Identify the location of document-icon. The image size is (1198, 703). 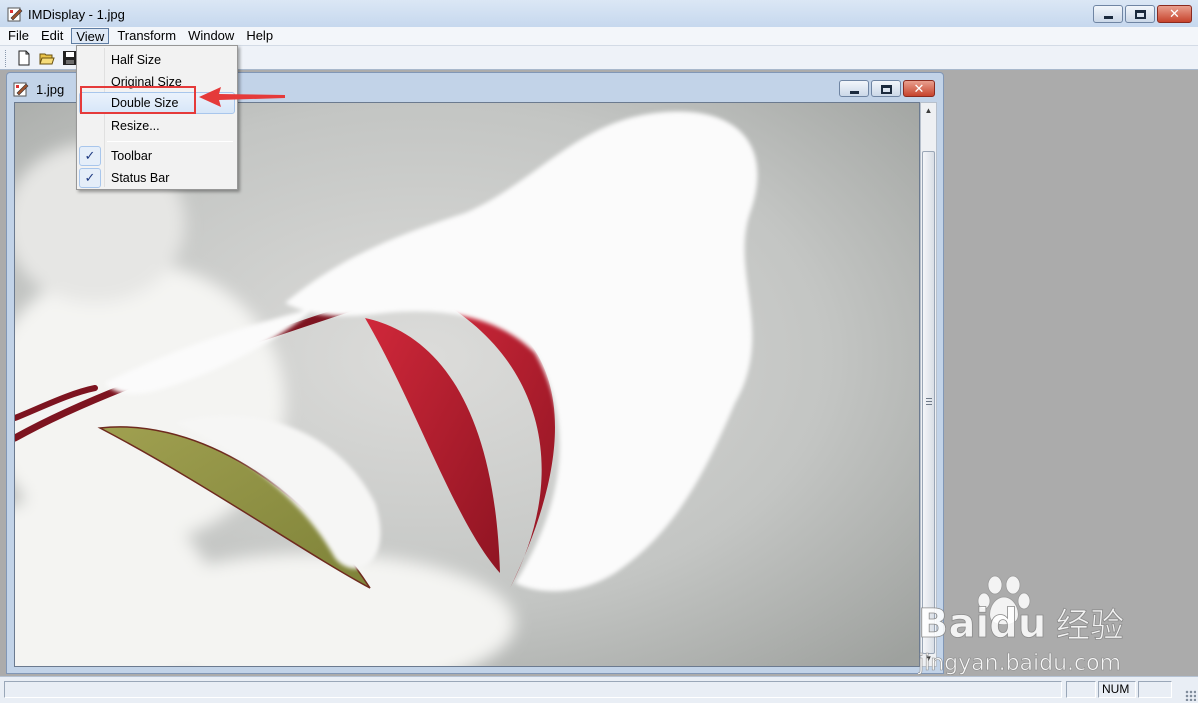
(21, 89).